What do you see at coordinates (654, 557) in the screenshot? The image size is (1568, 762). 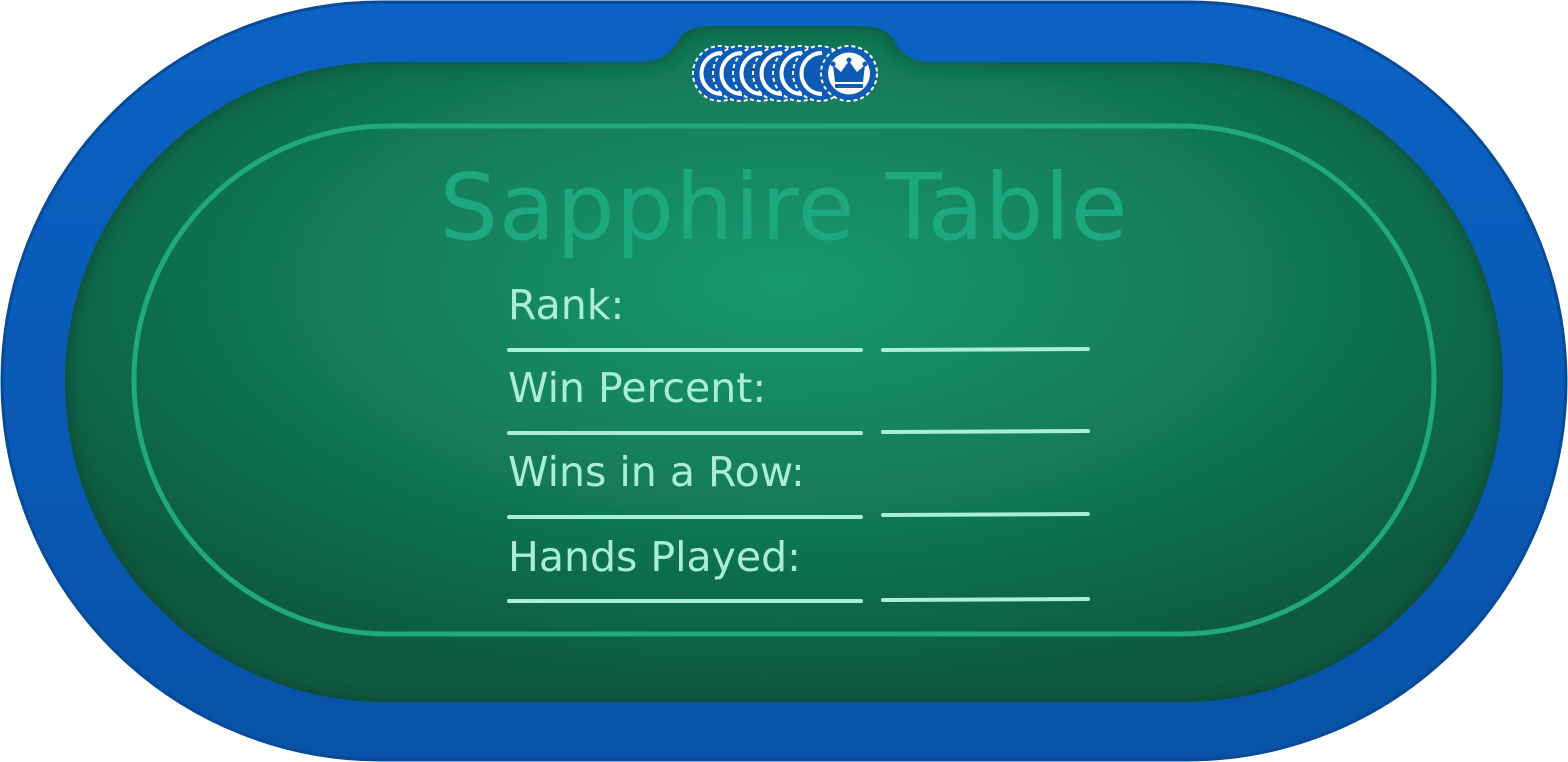 I see `stat-label-hands-played: Hands Played:` at bounding box center [654, 557].